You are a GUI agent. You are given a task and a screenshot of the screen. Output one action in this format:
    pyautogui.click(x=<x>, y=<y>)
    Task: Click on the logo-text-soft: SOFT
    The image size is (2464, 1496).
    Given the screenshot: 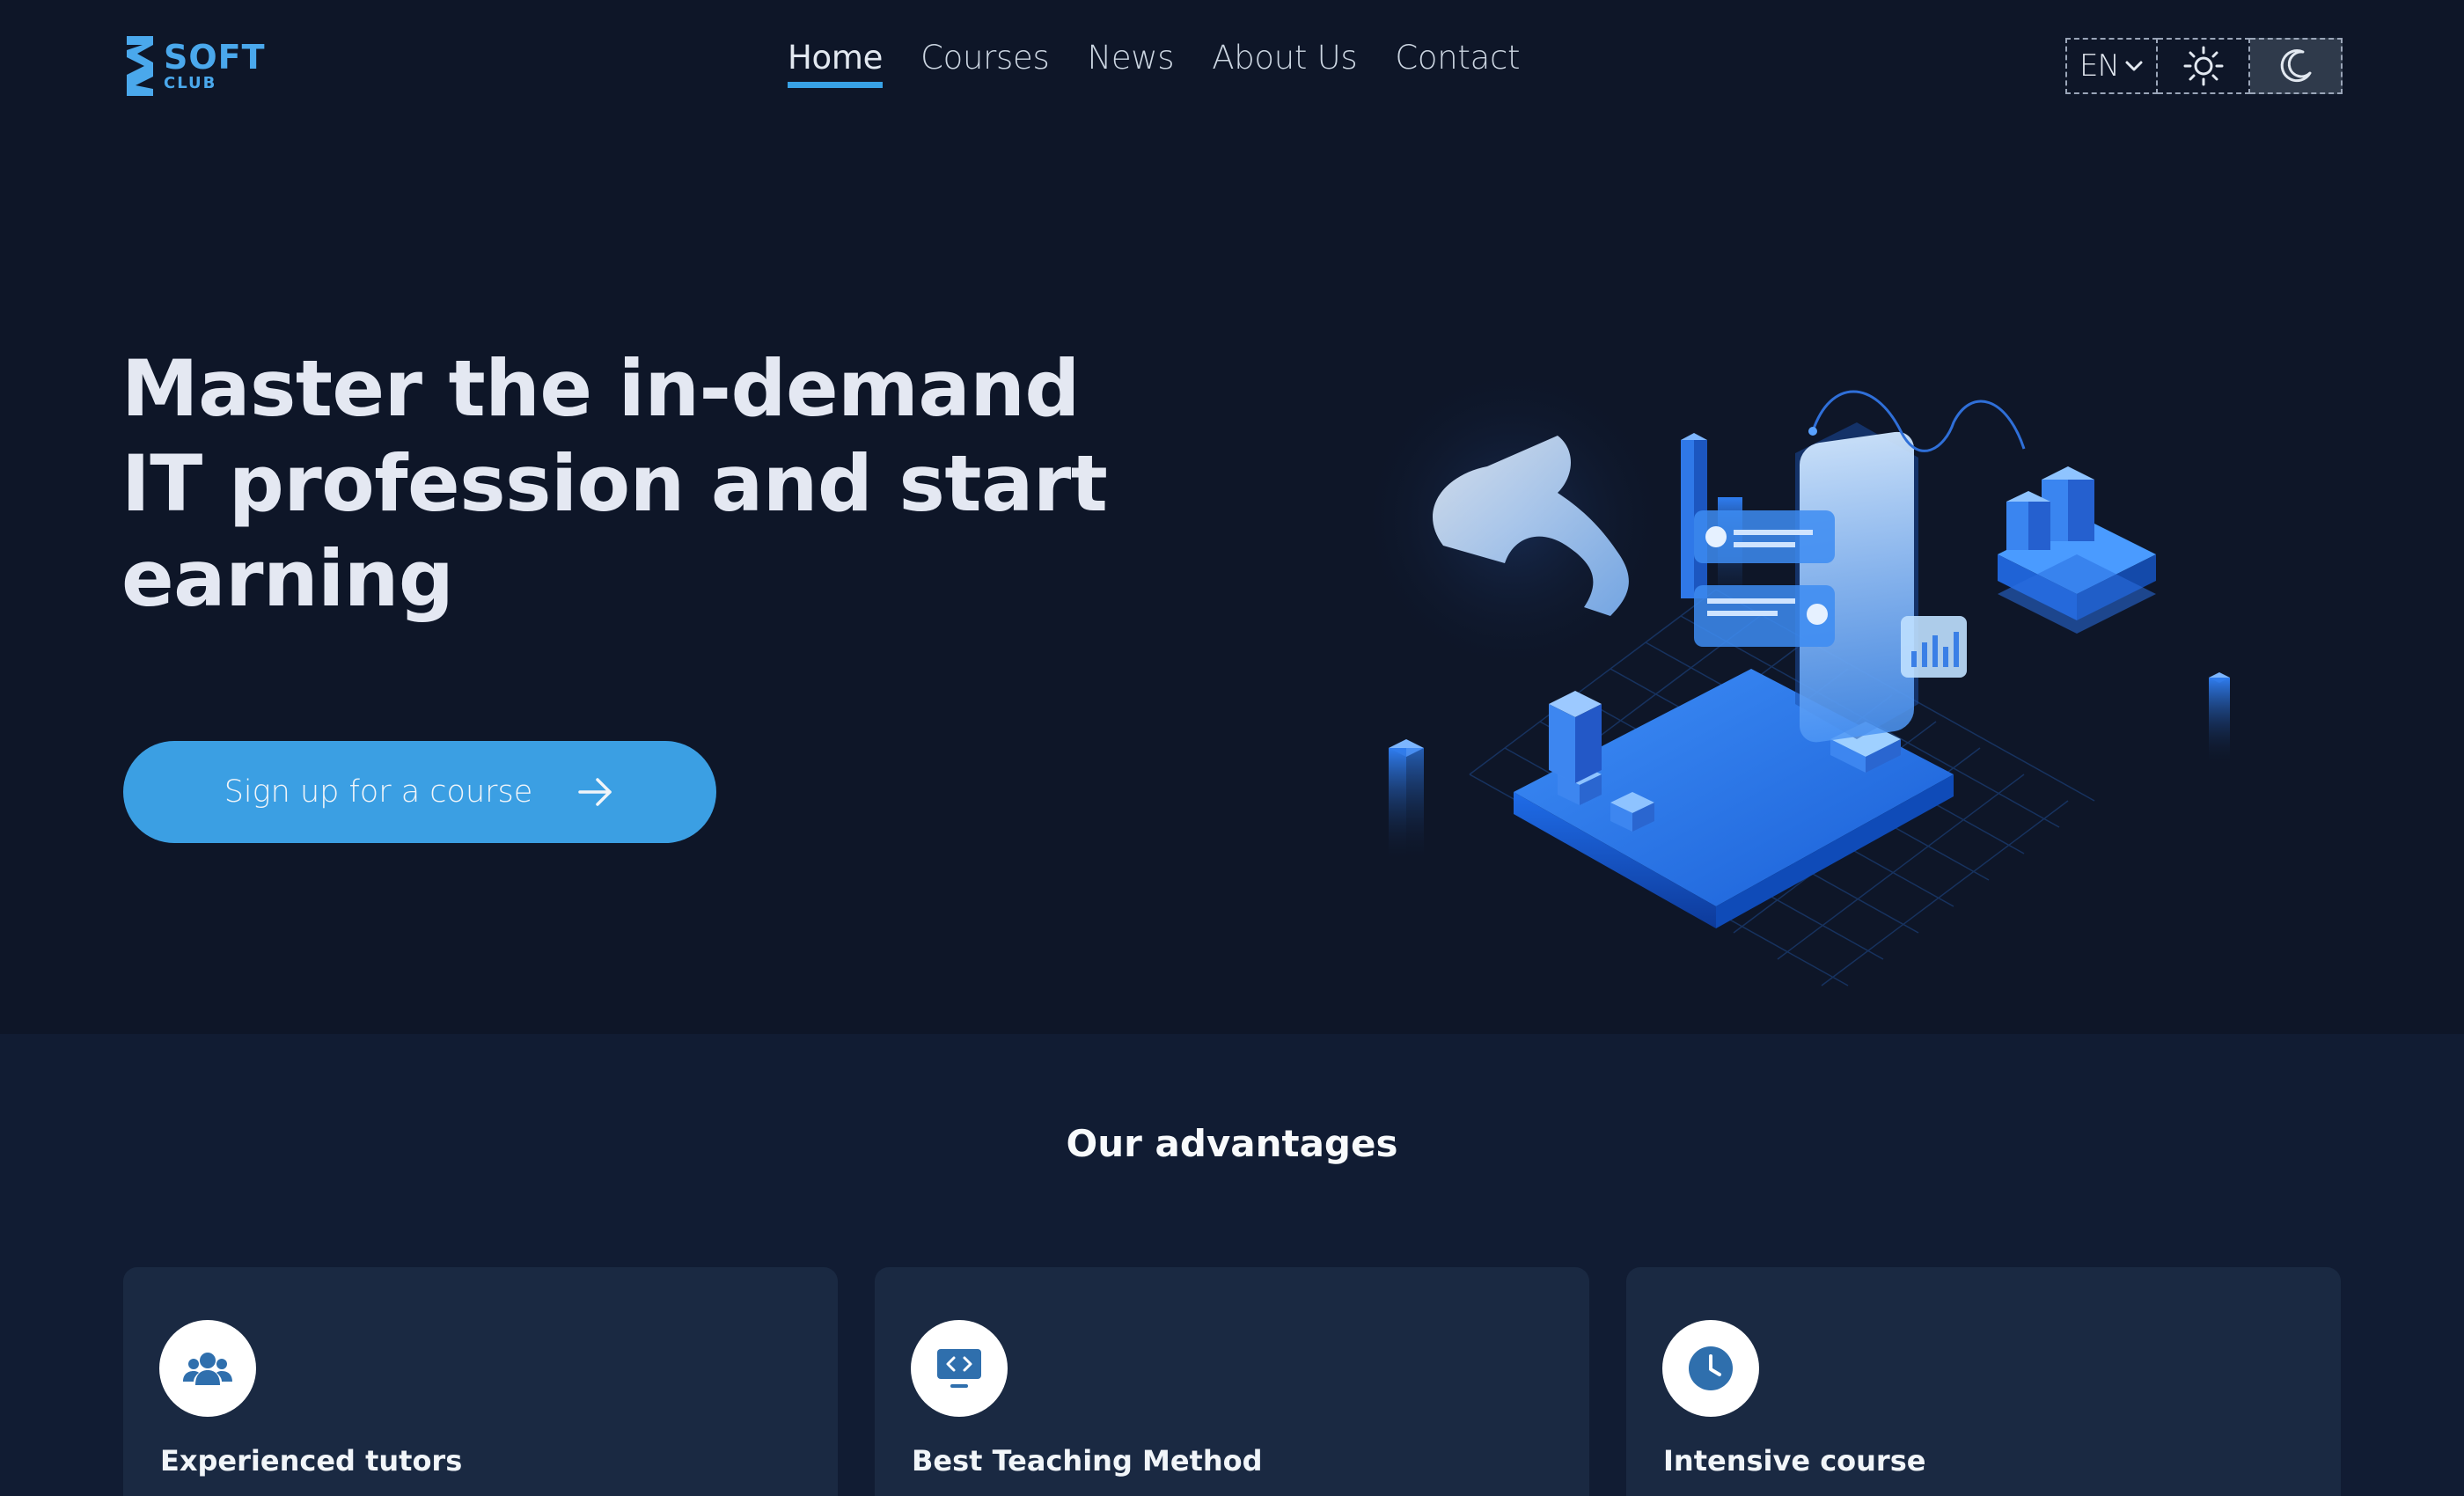 What is the action you would take?
    pyautogui.click(x=215, y=57)
    